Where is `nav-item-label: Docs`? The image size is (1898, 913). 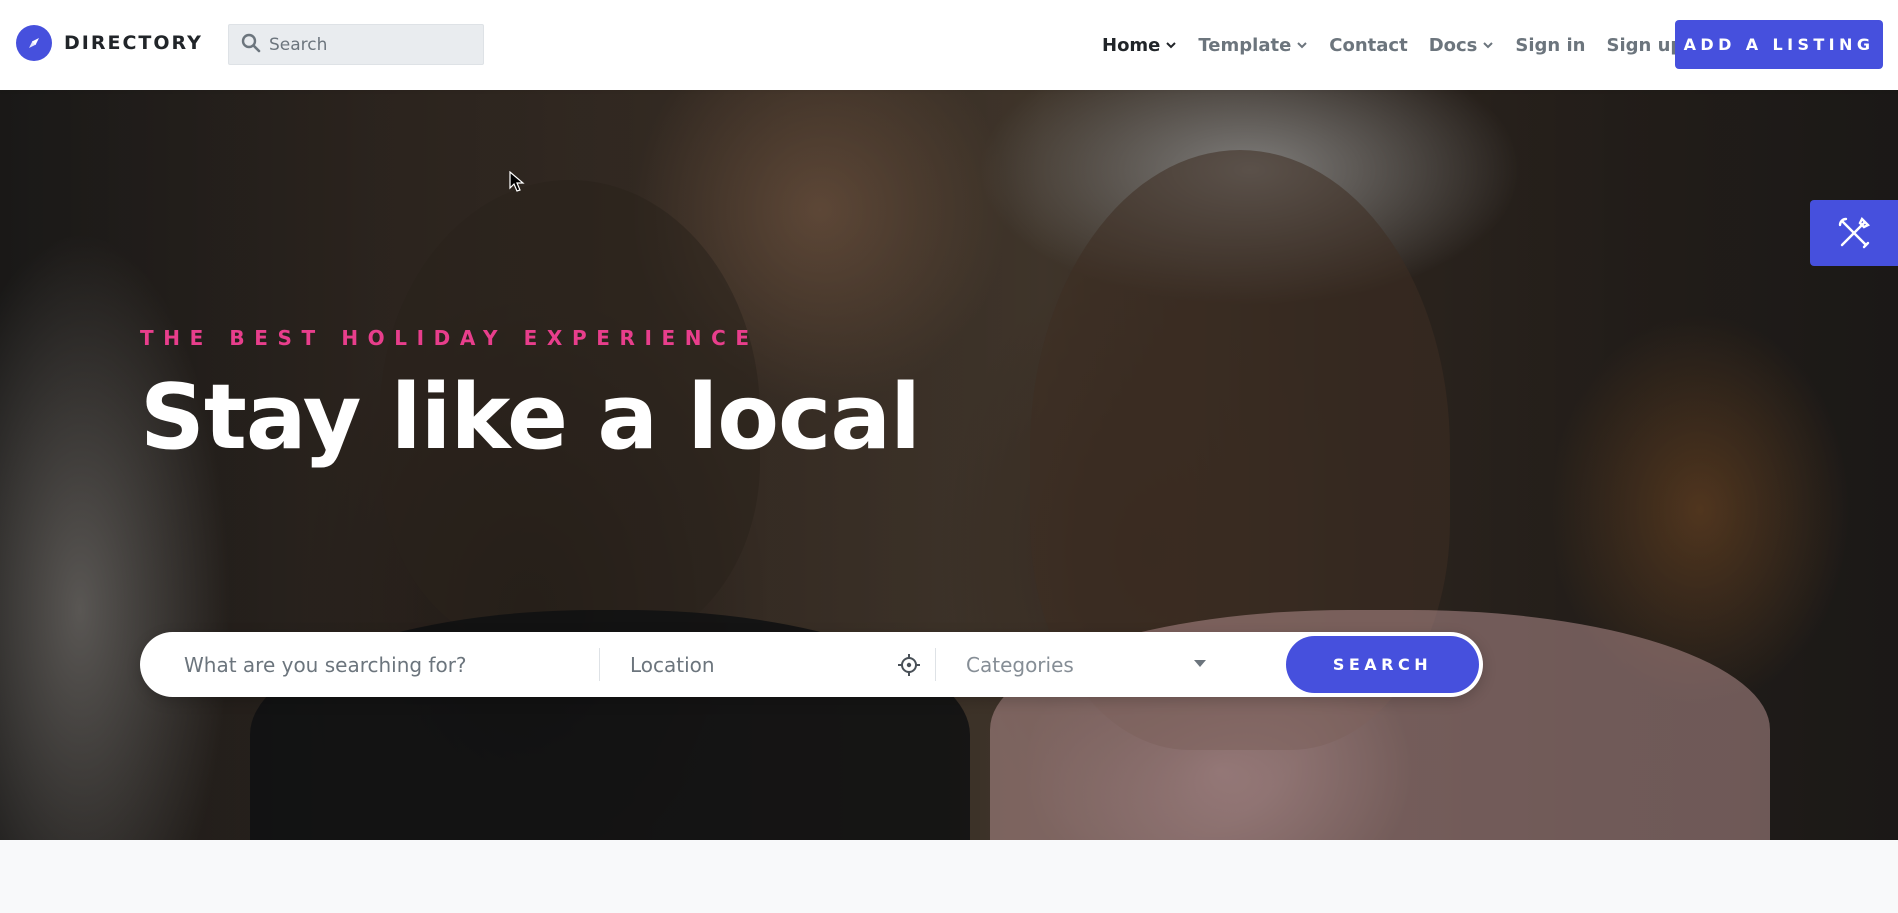
nav-item-label: Docs is located at coordinates (1453, 45).